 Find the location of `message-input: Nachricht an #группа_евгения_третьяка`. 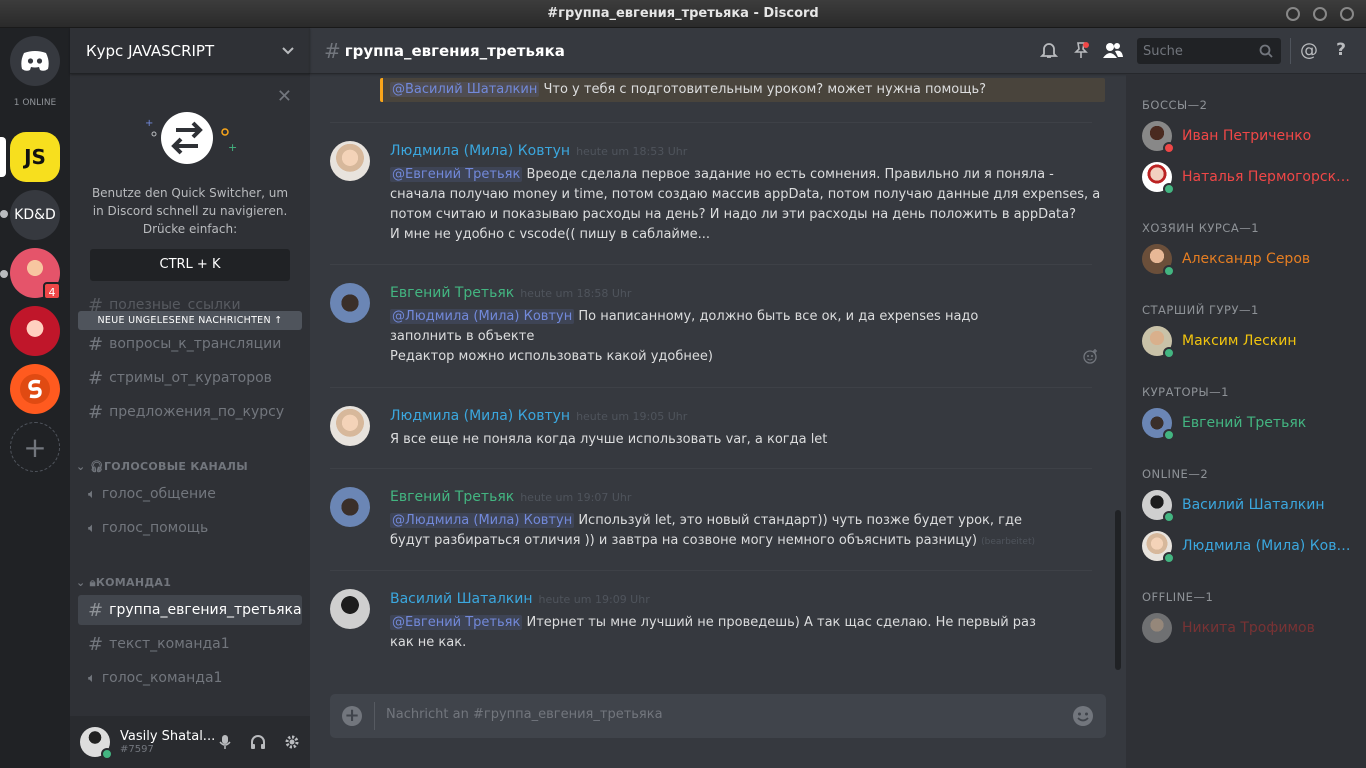

message-input: Nachricht an #группа_евгения_третьяка is located at coordinates (524, 714).